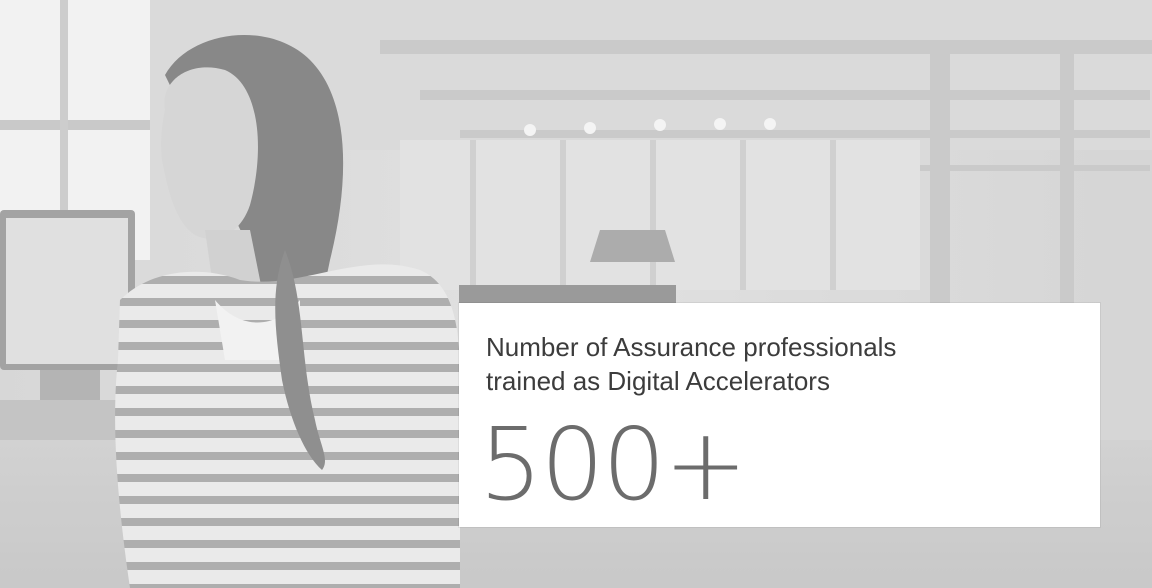 The image size is (1152, 588). What do you see at coordinates (658, 381) in the screenshot?
I see `stat-label-line2: trained as Digital Accelerators` at bounding box center [658, 381].